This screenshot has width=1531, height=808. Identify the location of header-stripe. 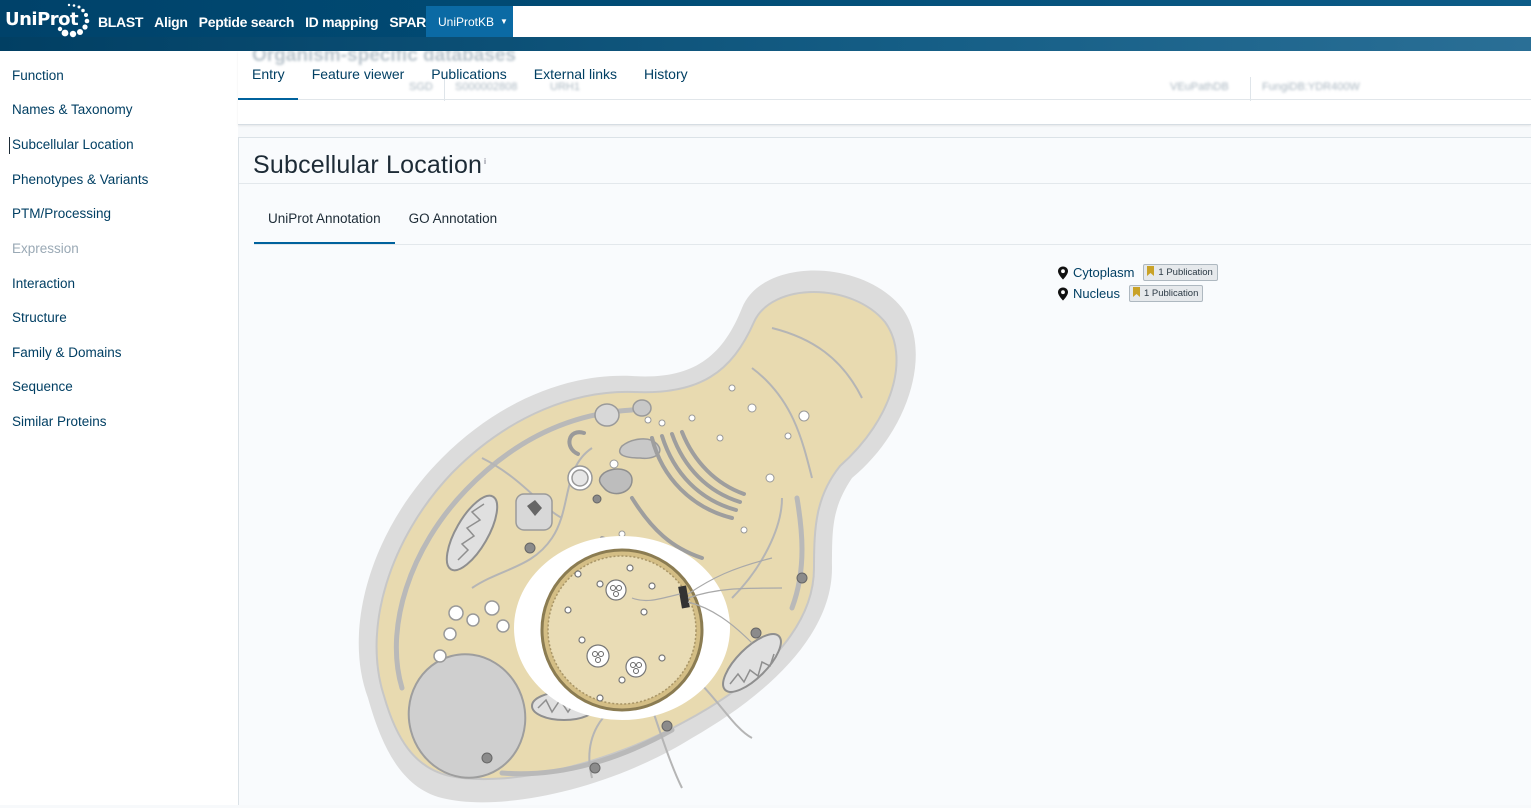
(765, 44).